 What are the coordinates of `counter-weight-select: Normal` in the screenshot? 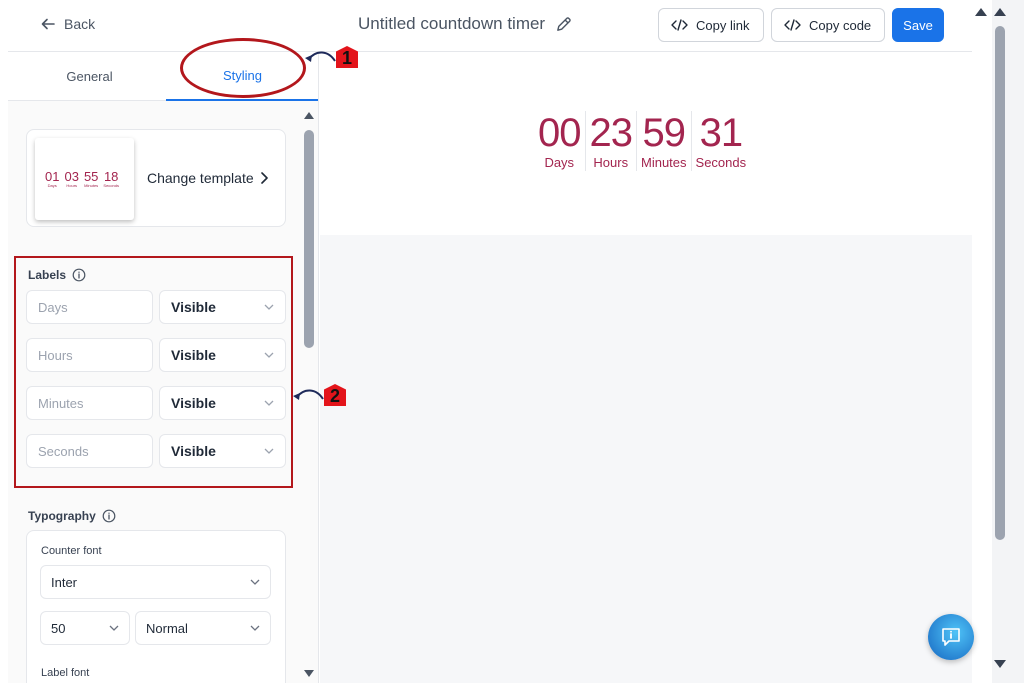 It's located at (203, 628).